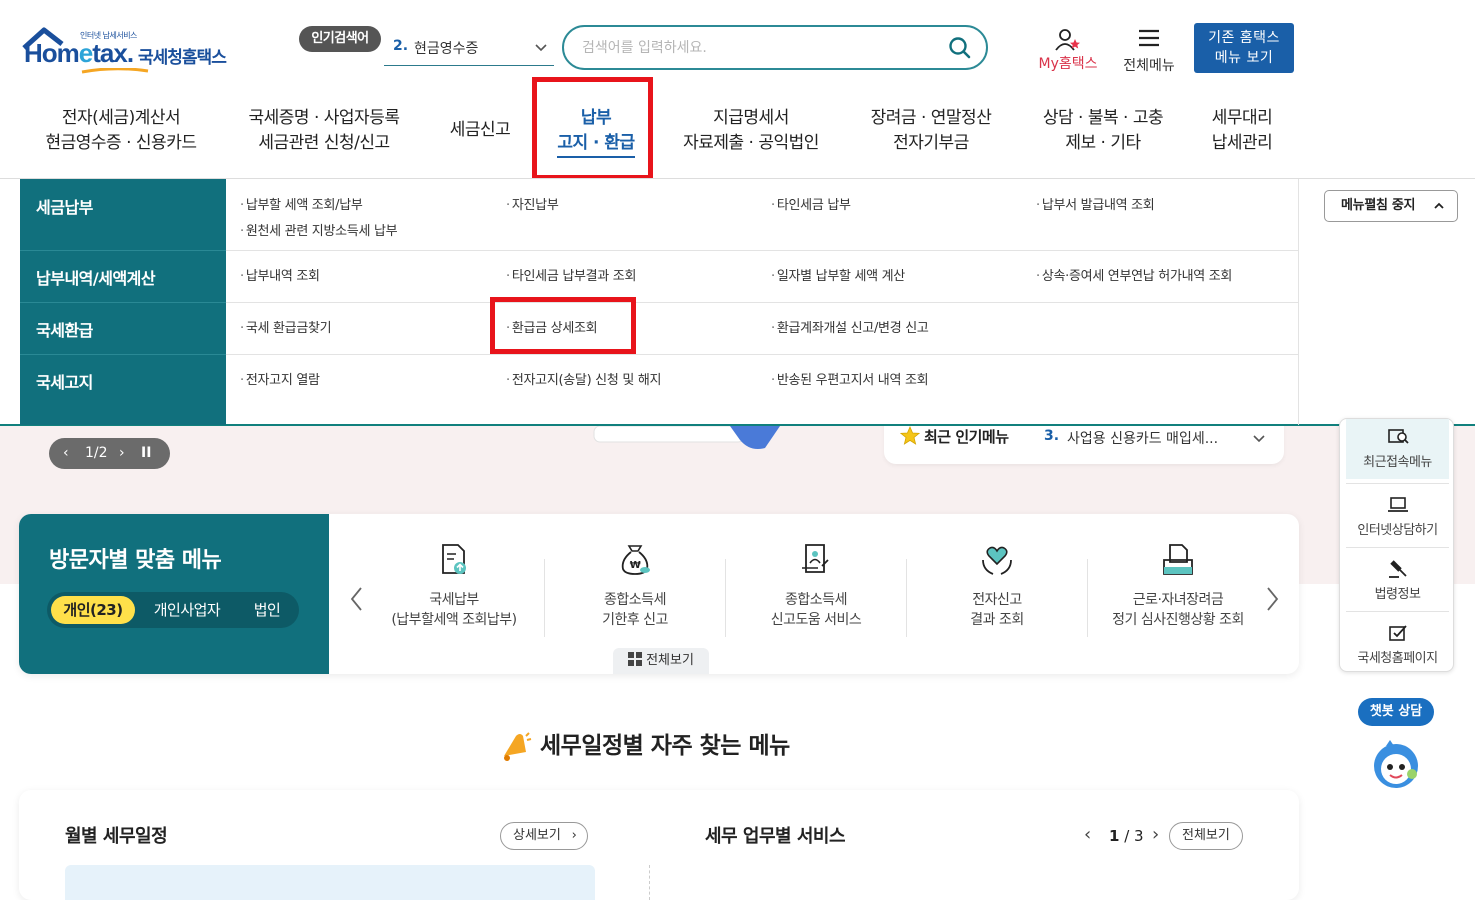 The image size is (1475, 900). I want to click on menu-link-returned-mail: 반송된 우편고지서 내역 조회, so click(850, 378).